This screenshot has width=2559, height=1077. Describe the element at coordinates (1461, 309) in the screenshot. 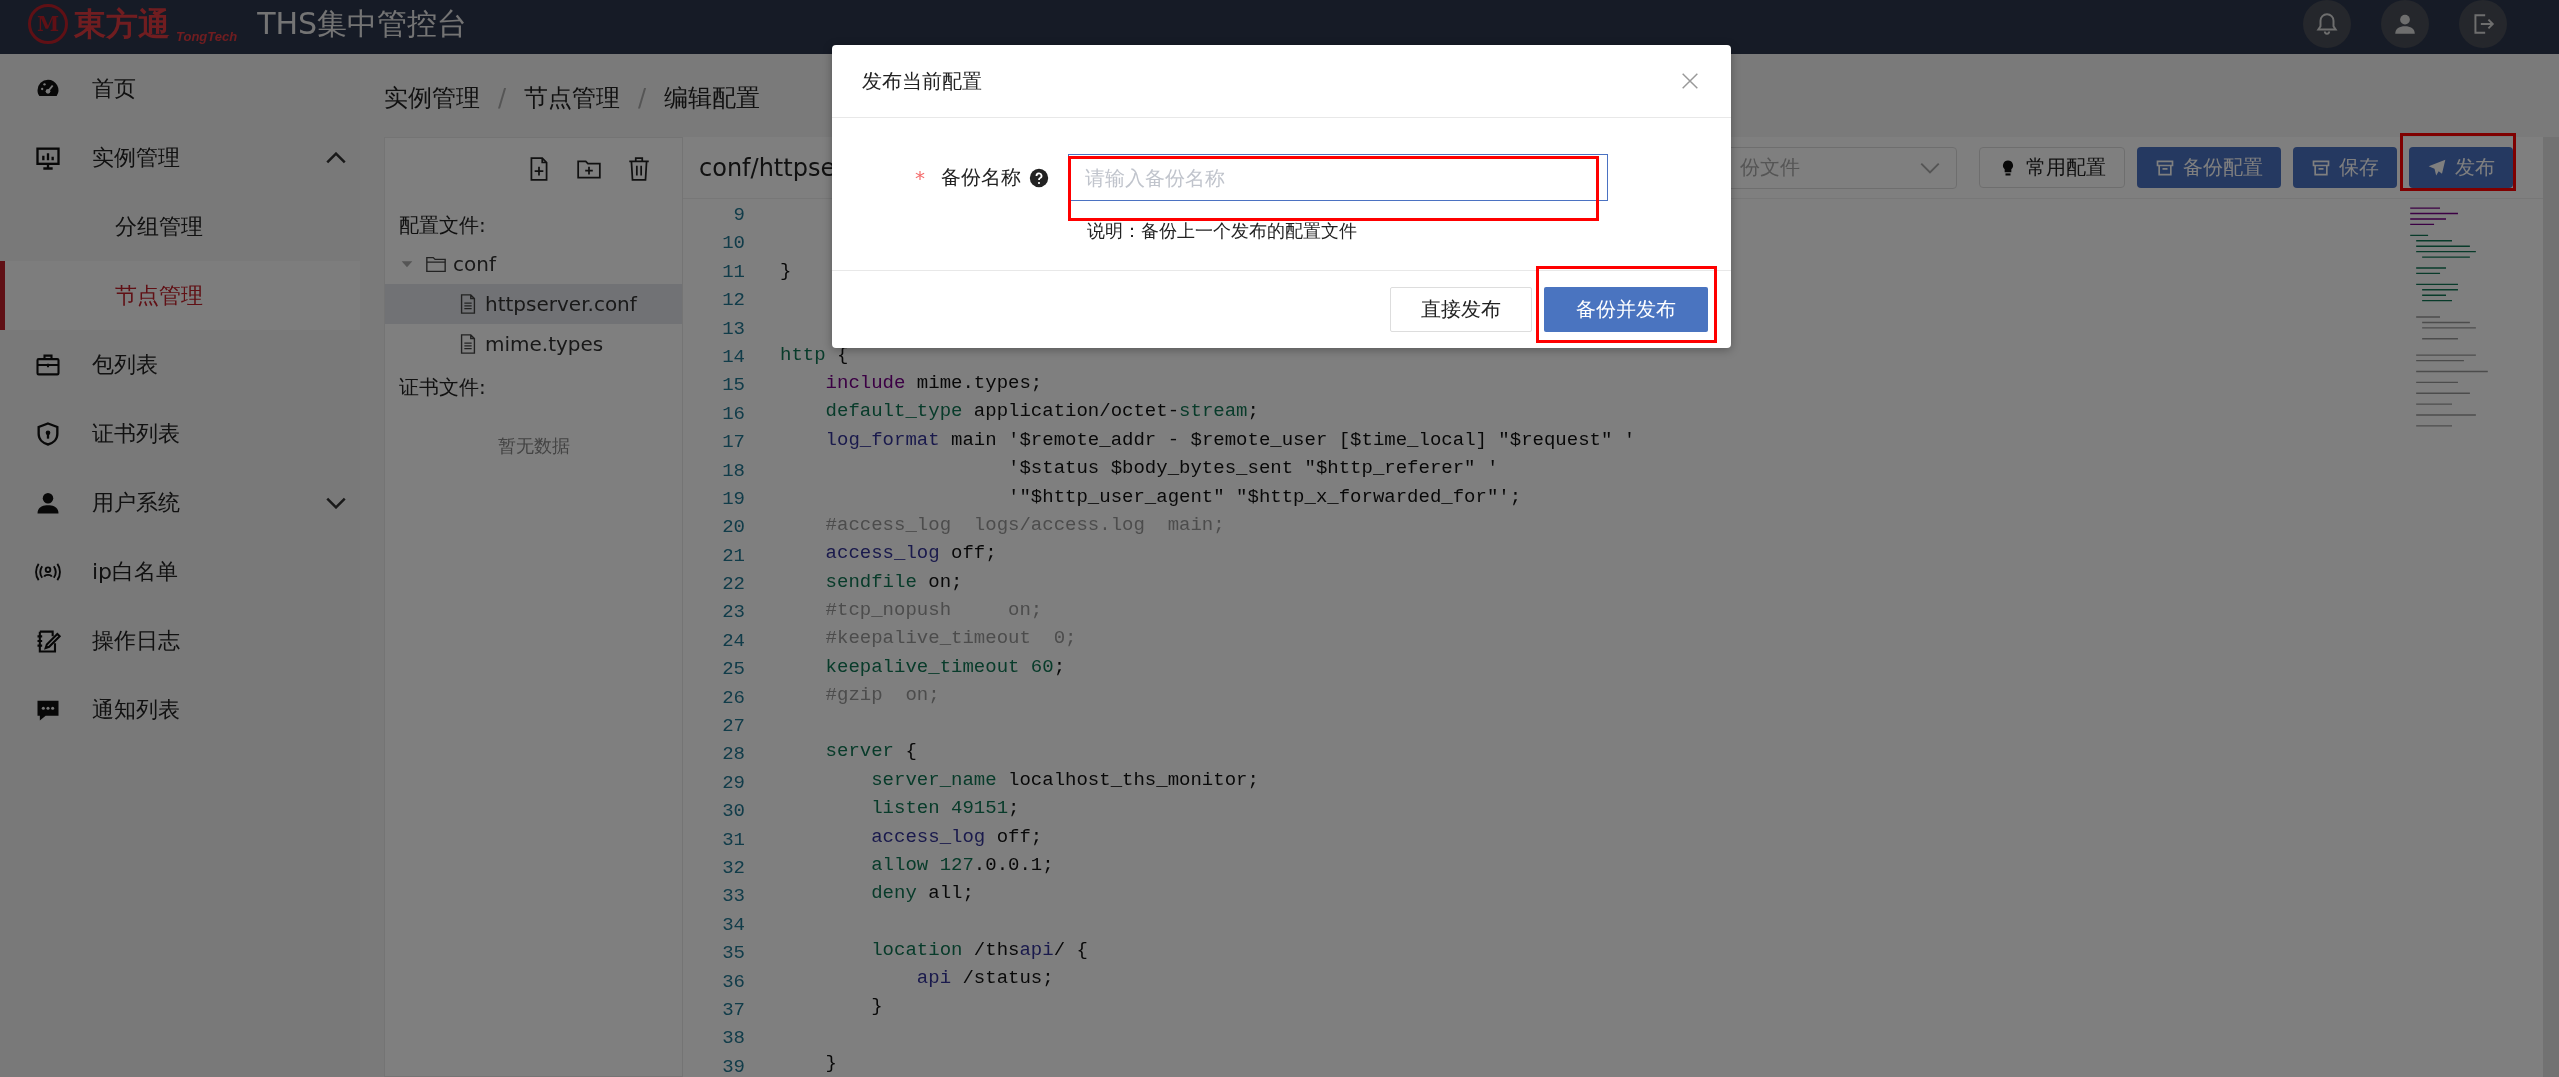

I see `dialog-button: 直接发布` at that location.